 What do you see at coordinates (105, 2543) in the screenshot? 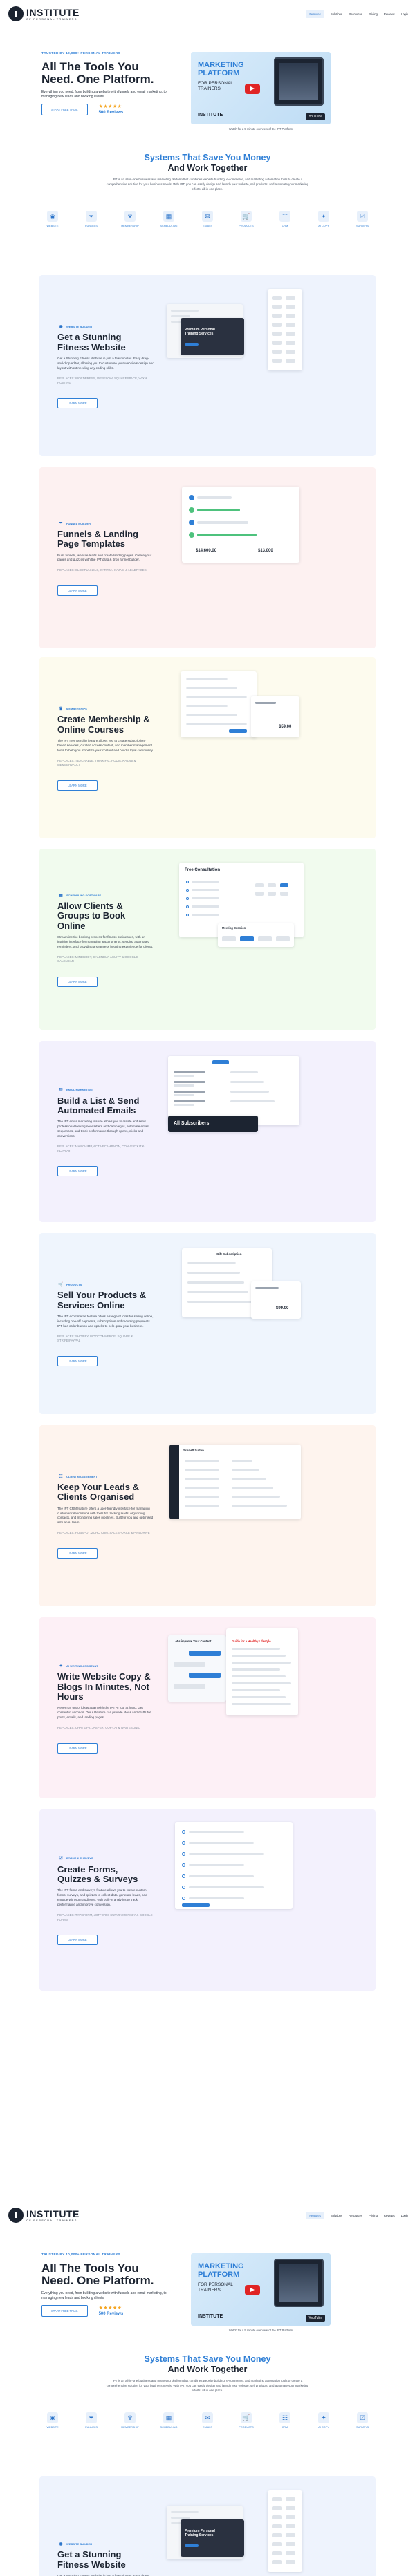
I see `feature-kicker: ◉ WEBSITE BUILDER` at bounding box center [105, 2543].